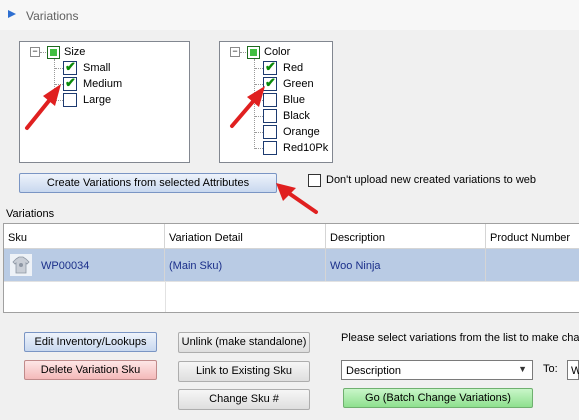 The width and height of the screenshot is (579, 420). What do you see at coordinates (297, 198) in the screenshot?
I see `red-arrow-icon` at bounding box center [297, 198].